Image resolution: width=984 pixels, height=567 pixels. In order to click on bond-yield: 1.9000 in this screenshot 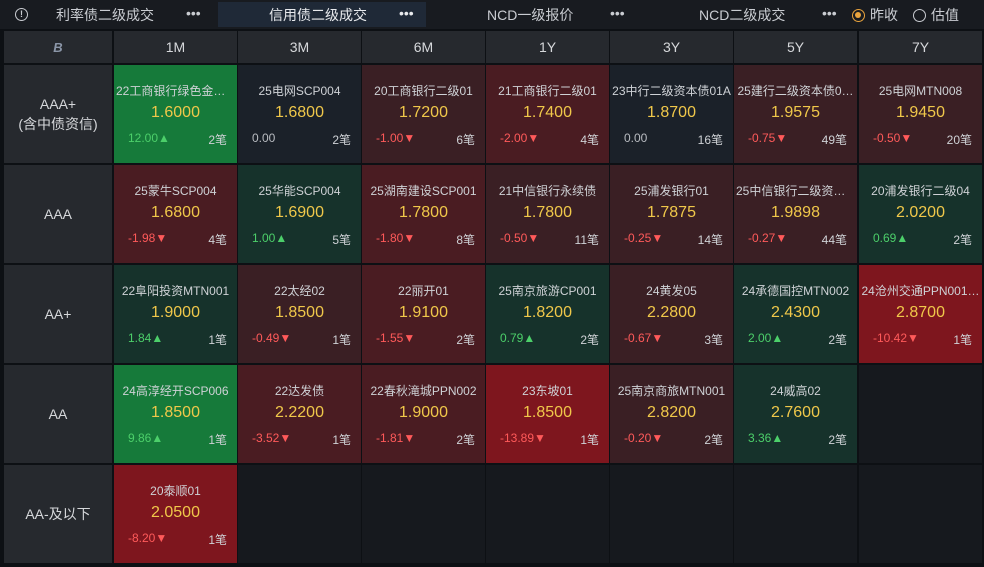, I will do `click(423, 412)`.